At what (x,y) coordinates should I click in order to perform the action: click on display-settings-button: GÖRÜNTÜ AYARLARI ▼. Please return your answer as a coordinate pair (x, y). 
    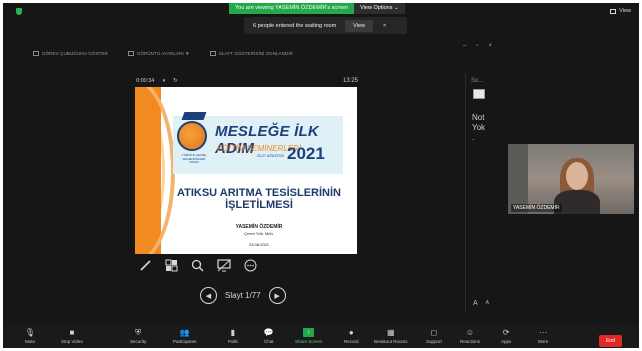
    Looking at the image, I should click on (158, 54).